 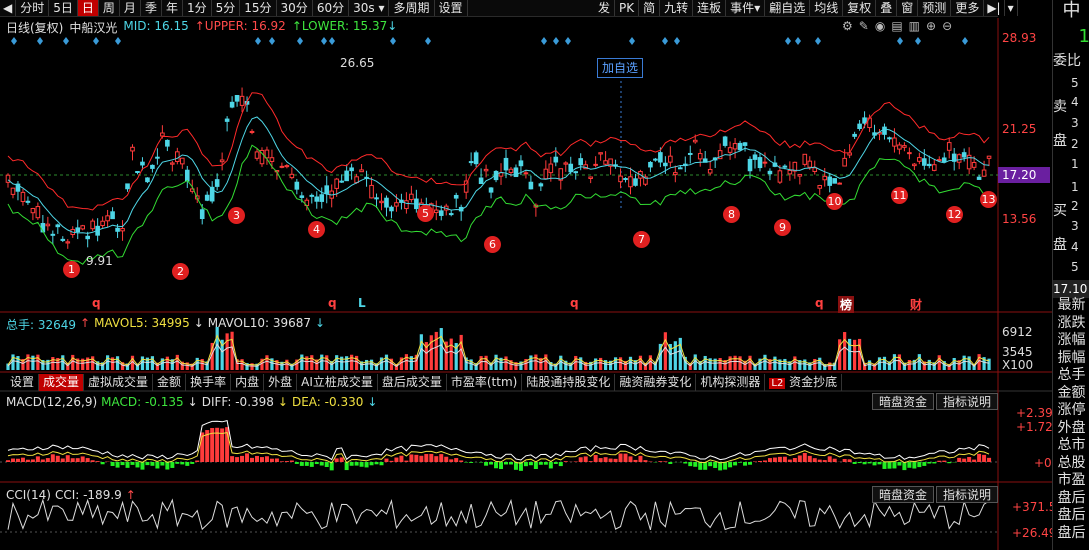 I want to click on event-marker-1: 1, so click(x=71, y=269).